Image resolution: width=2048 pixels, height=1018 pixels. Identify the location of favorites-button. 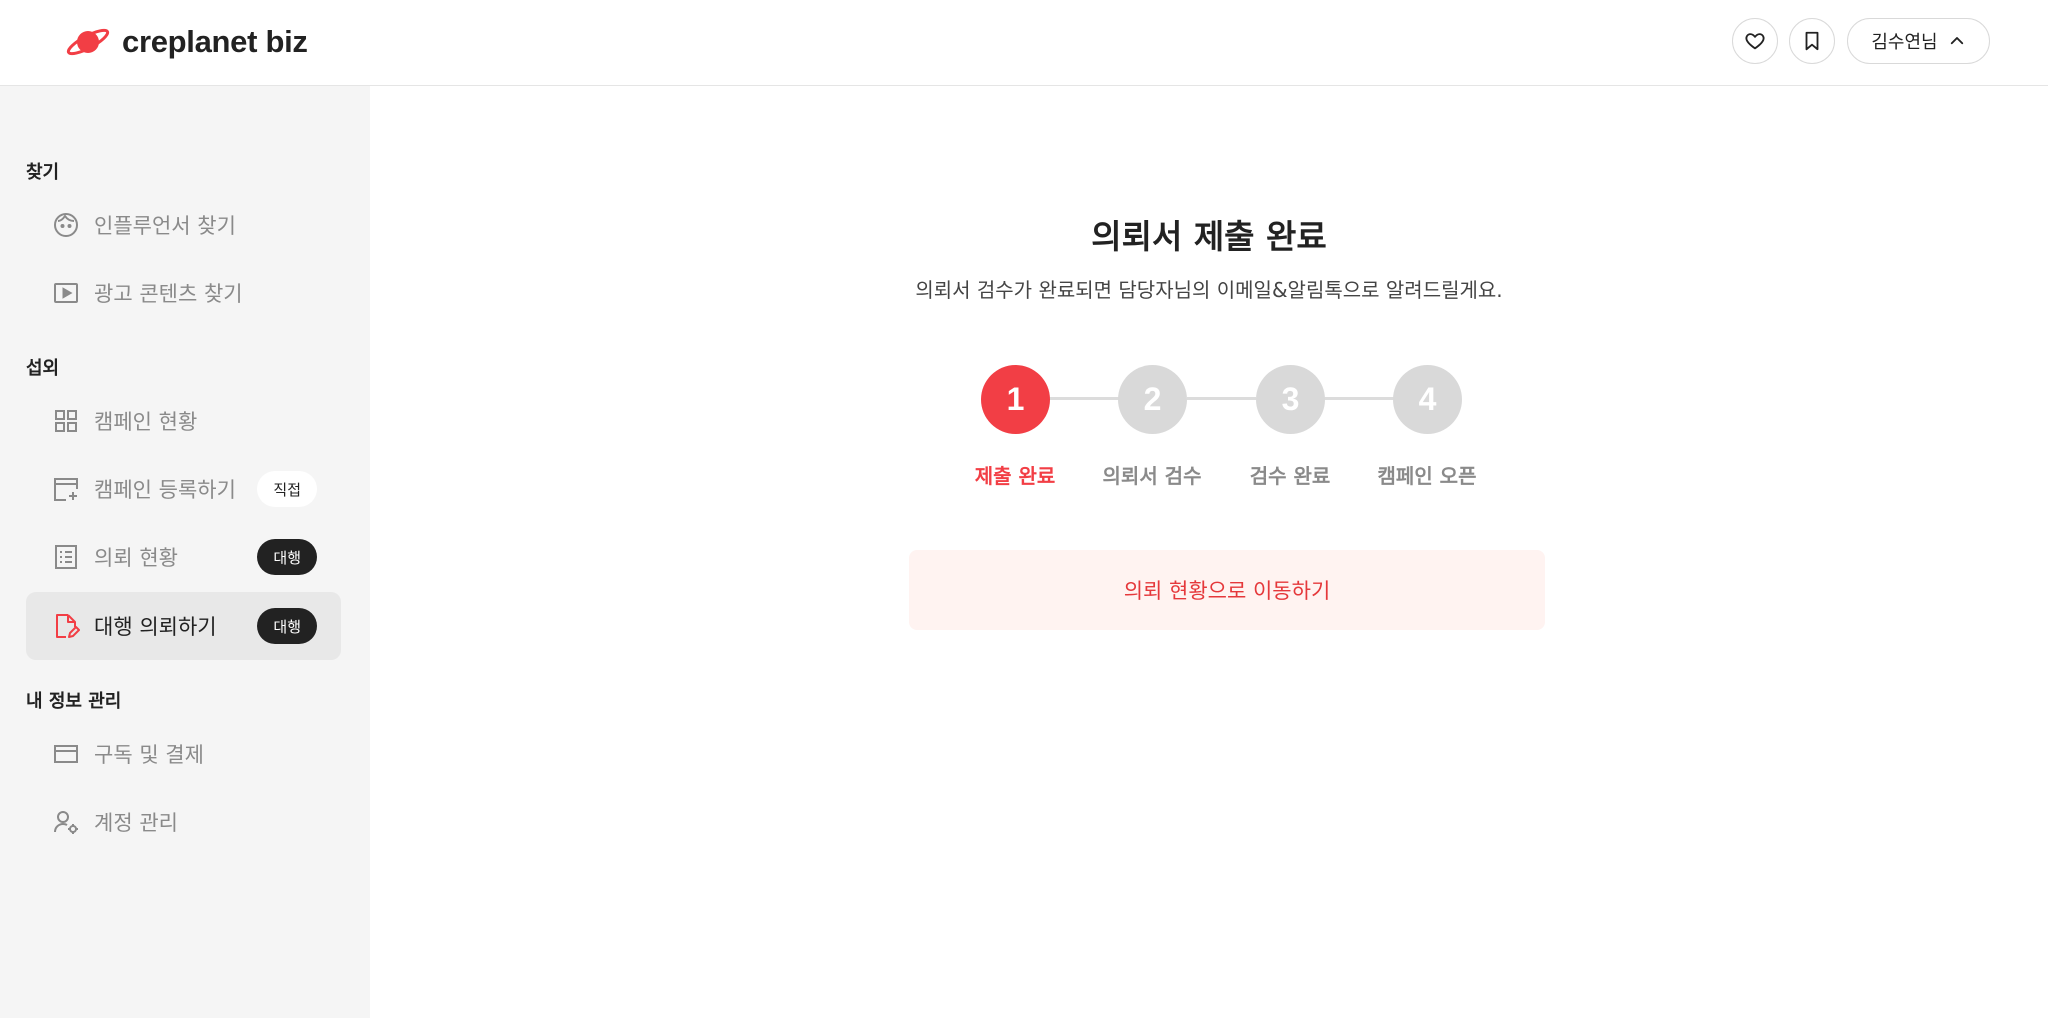
(1755, 41).